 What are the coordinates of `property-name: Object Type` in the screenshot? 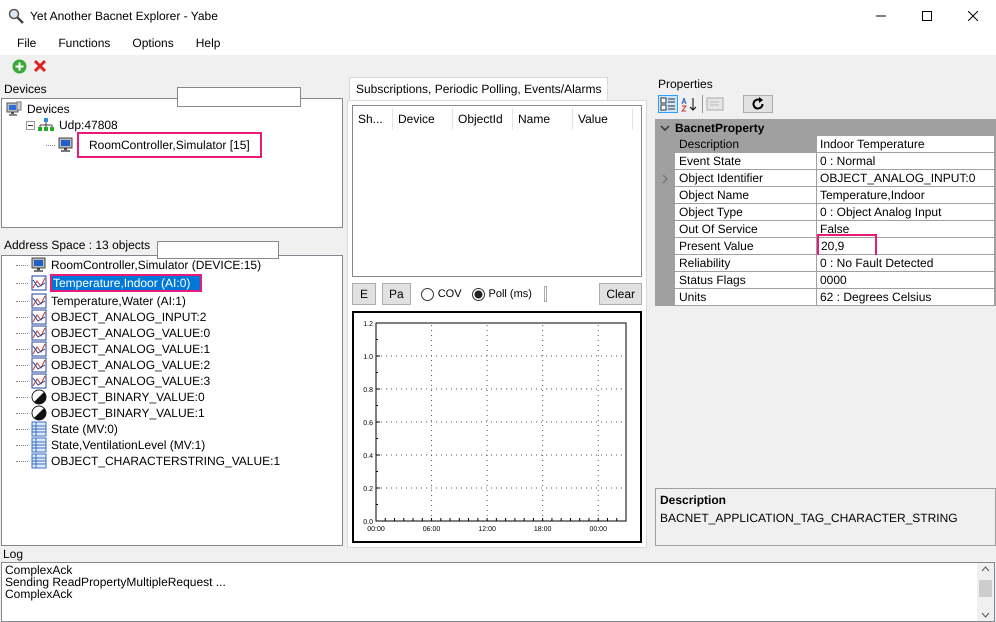 It's located at (745, 212).